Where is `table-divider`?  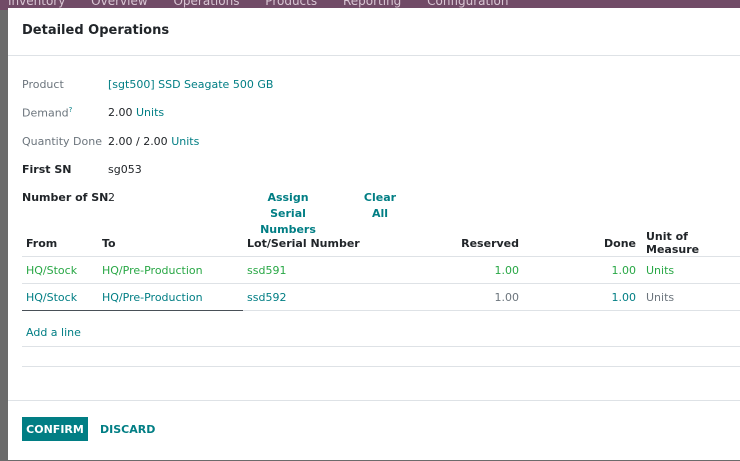 table-divider is located at coordinates (381, 366).